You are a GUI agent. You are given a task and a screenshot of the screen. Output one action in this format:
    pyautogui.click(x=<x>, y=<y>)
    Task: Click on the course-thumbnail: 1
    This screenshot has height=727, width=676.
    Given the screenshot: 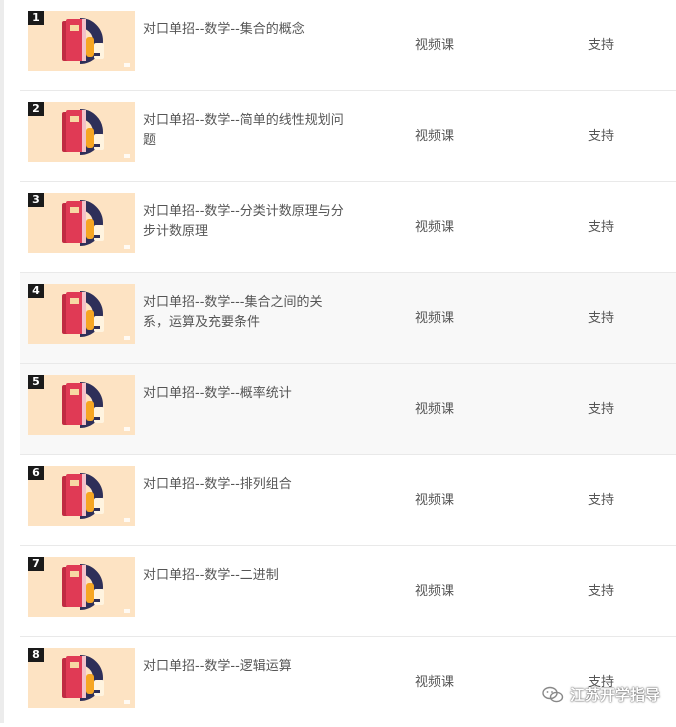 What is the action you would take?
    pyautogui.click(x=81, y=41)
    